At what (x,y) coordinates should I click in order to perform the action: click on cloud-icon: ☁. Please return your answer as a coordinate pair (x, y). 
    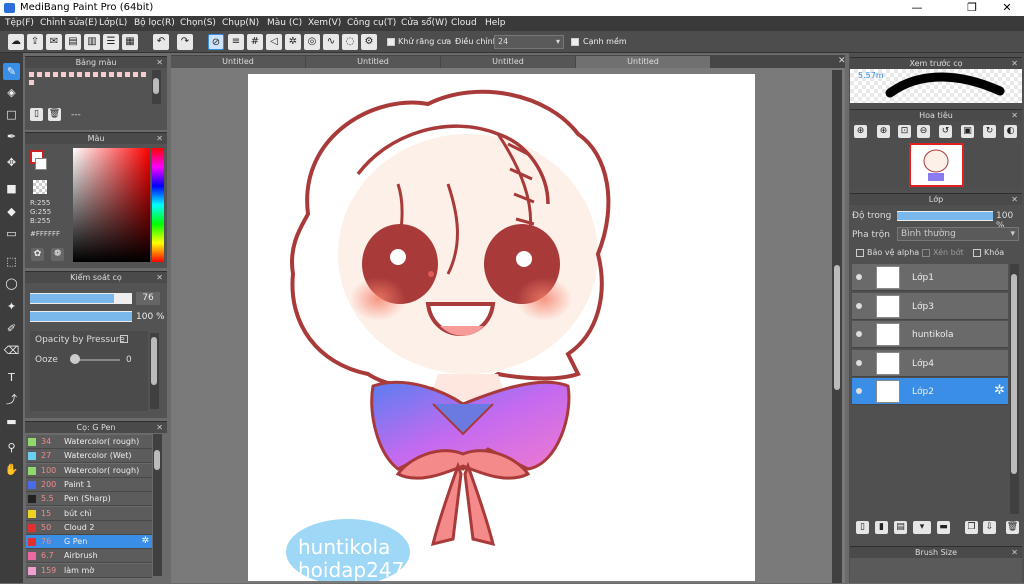
    Looking at the image, I should click on (16, 42).